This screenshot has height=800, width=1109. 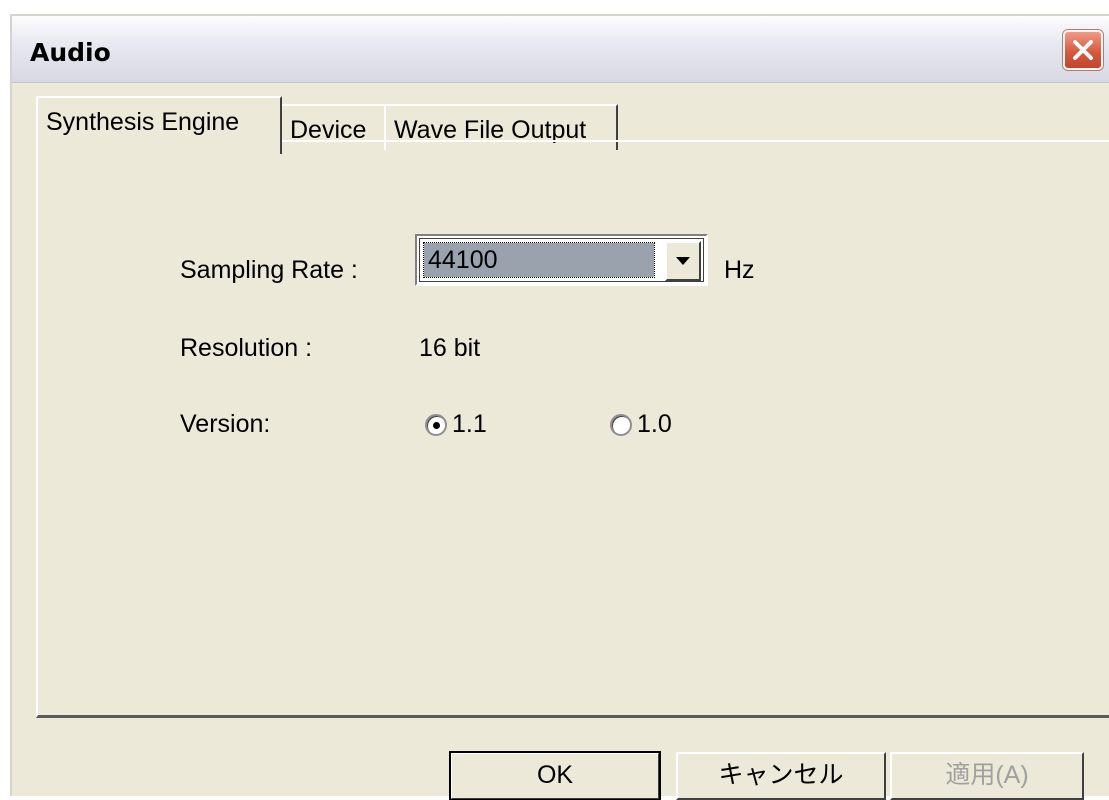 I want to click on dropdown-button, so click(x=683, y=261).